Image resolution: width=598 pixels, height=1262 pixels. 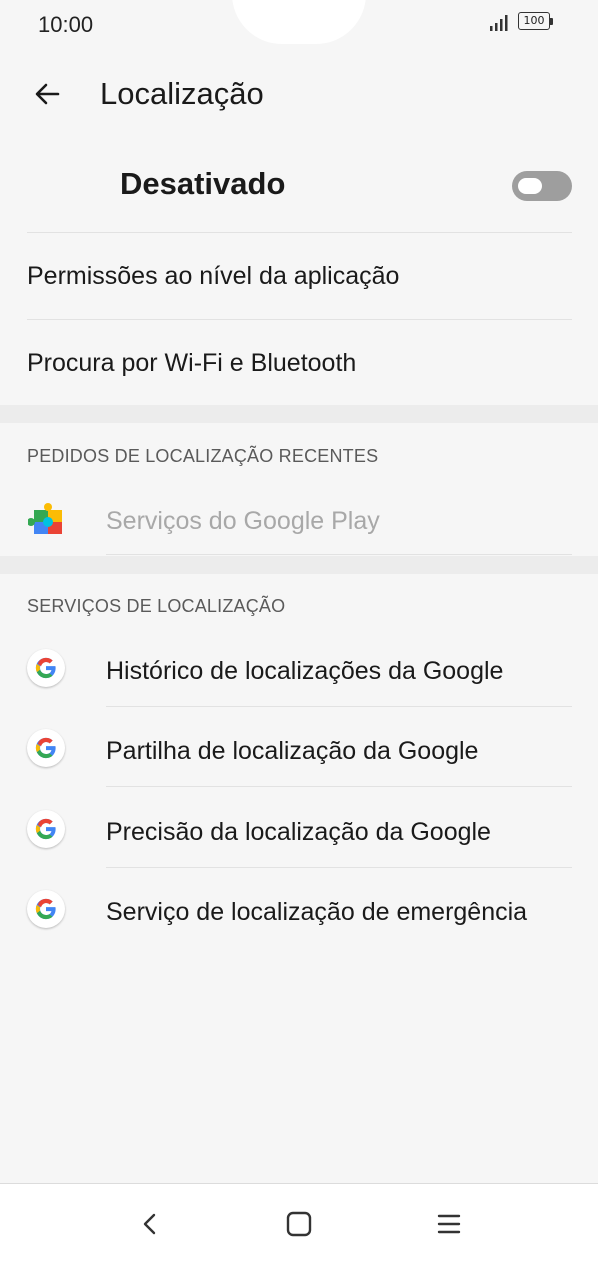 What do you see at coordinates (150, 1224) in the screenshot?
I see `nav-back-icon` at bounding box center [150, 1224].